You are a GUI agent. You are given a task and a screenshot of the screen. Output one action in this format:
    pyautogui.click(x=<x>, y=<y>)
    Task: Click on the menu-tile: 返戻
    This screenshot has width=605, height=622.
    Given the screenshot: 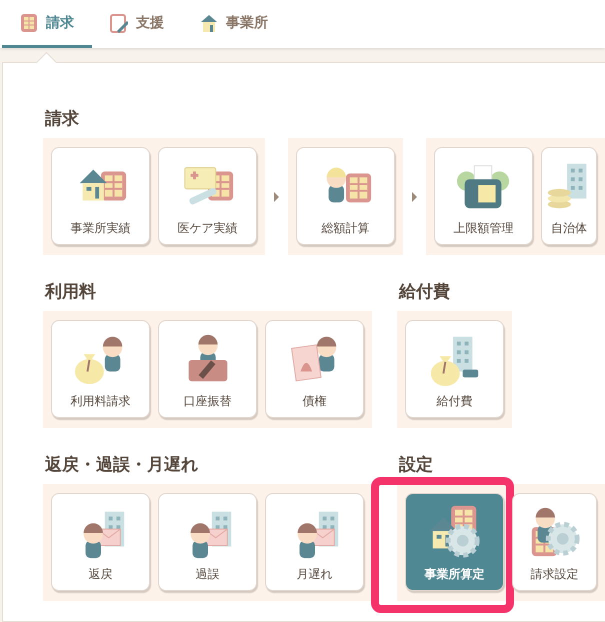 What is the action you would take?
    pyautogui.click(x=100, y=542)
    